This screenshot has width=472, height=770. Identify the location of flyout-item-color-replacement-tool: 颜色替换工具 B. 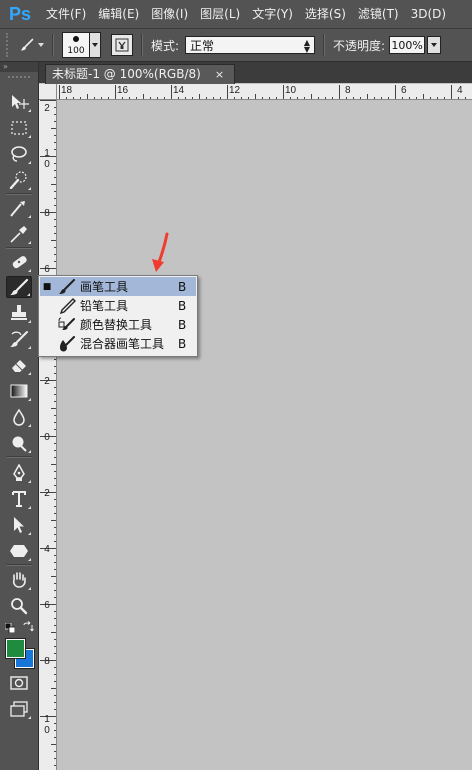
(118, 324).